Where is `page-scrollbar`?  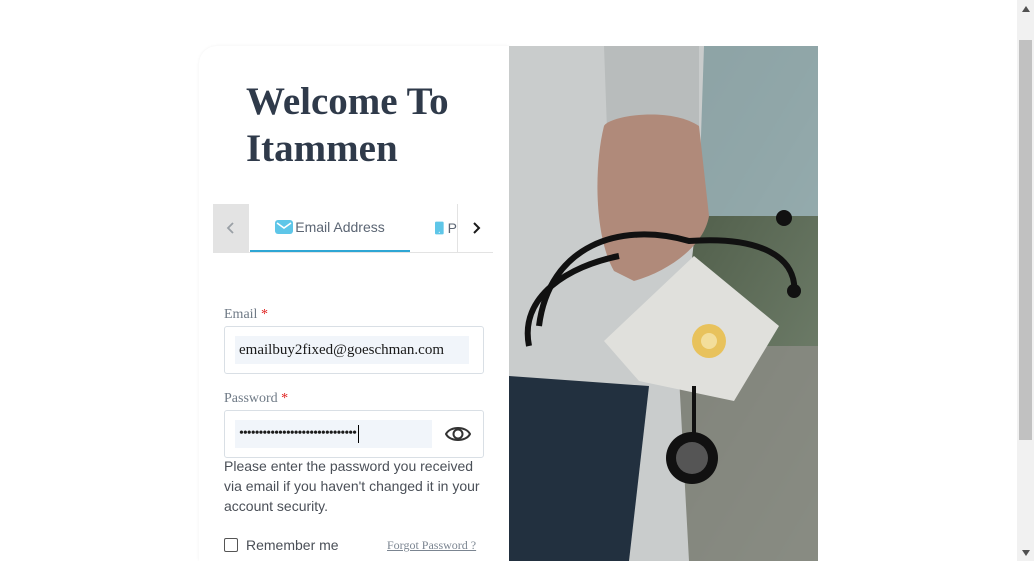 page-scrollbar is located at coordinates (1025, 280).